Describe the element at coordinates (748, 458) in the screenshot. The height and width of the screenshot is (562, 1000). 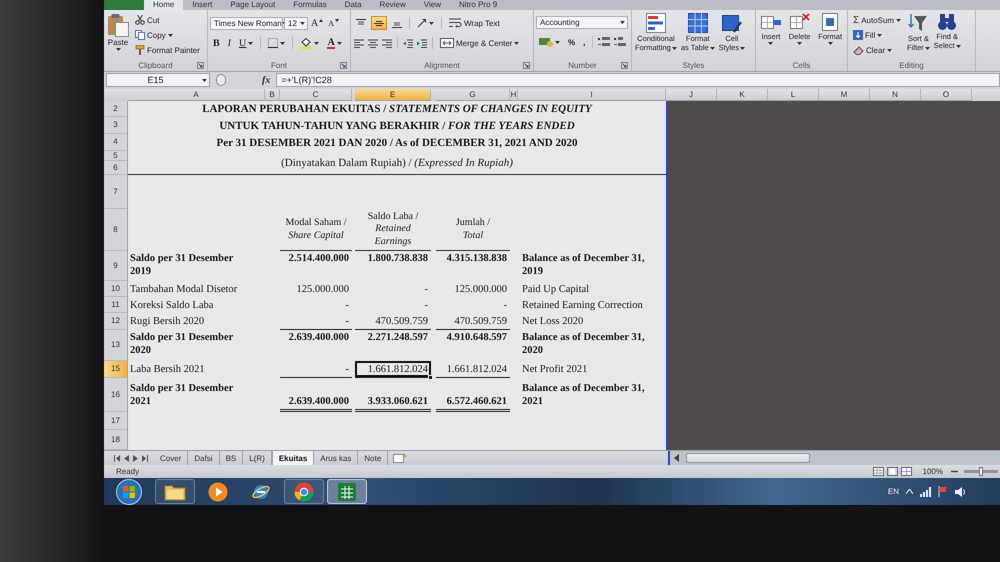
I see `scrollbar-thumb` at that location.